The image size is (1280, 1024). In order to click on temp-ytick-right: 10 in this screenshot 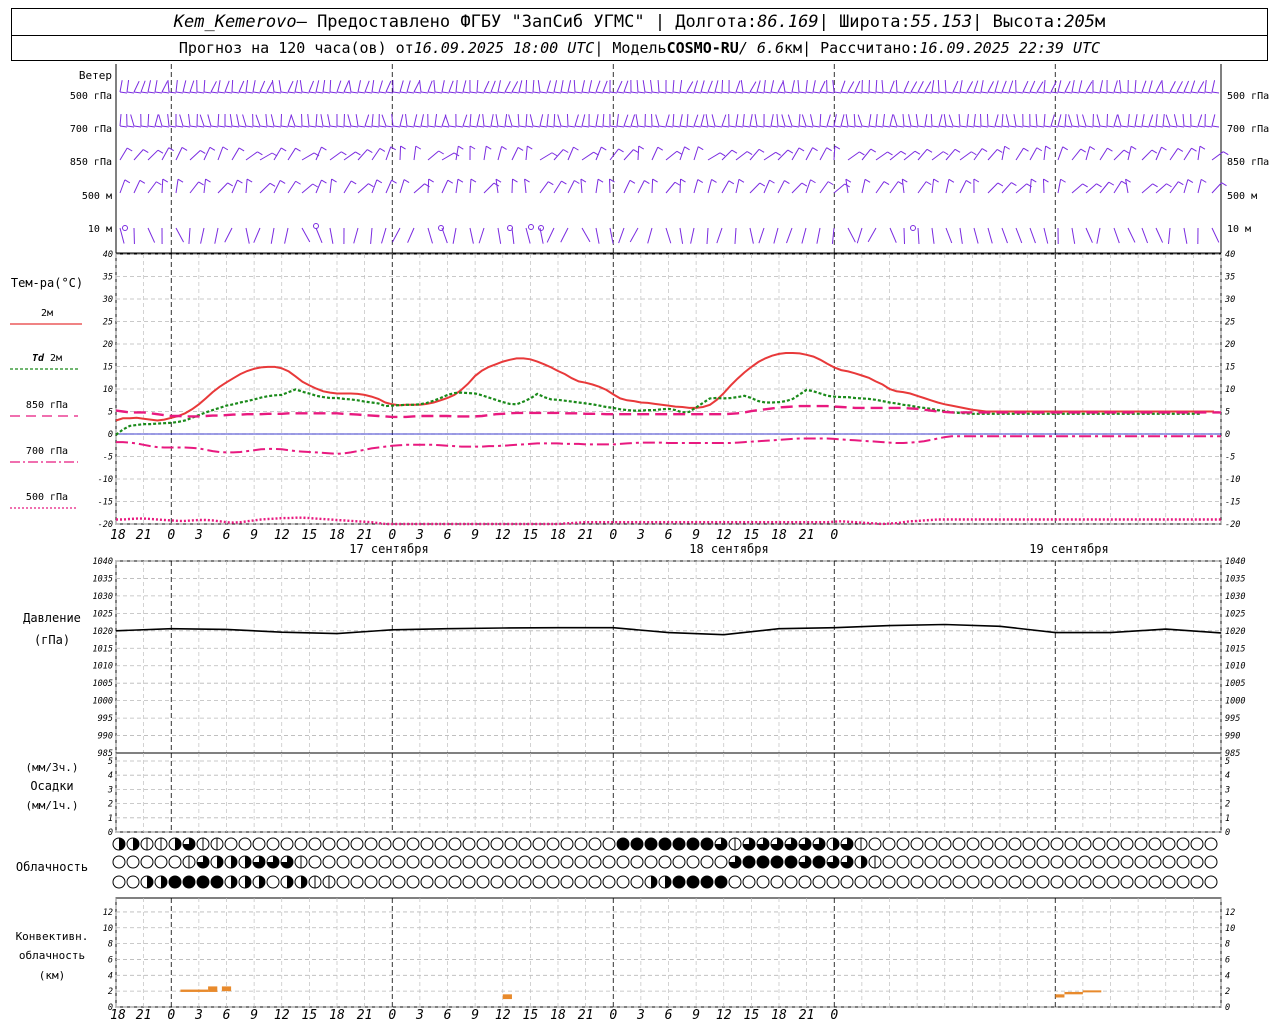, I will do `click(1230, 390)`.